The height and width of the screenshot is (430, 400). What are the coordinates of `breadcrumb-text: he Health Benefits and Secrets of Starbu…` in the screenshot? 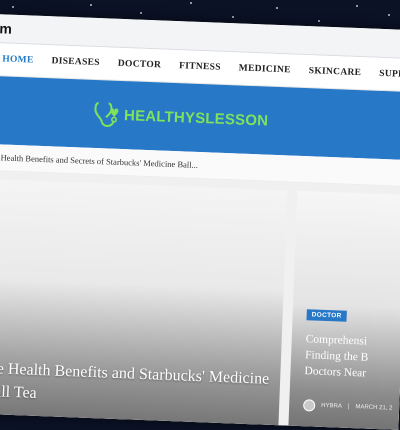 It's located at (99, 160).